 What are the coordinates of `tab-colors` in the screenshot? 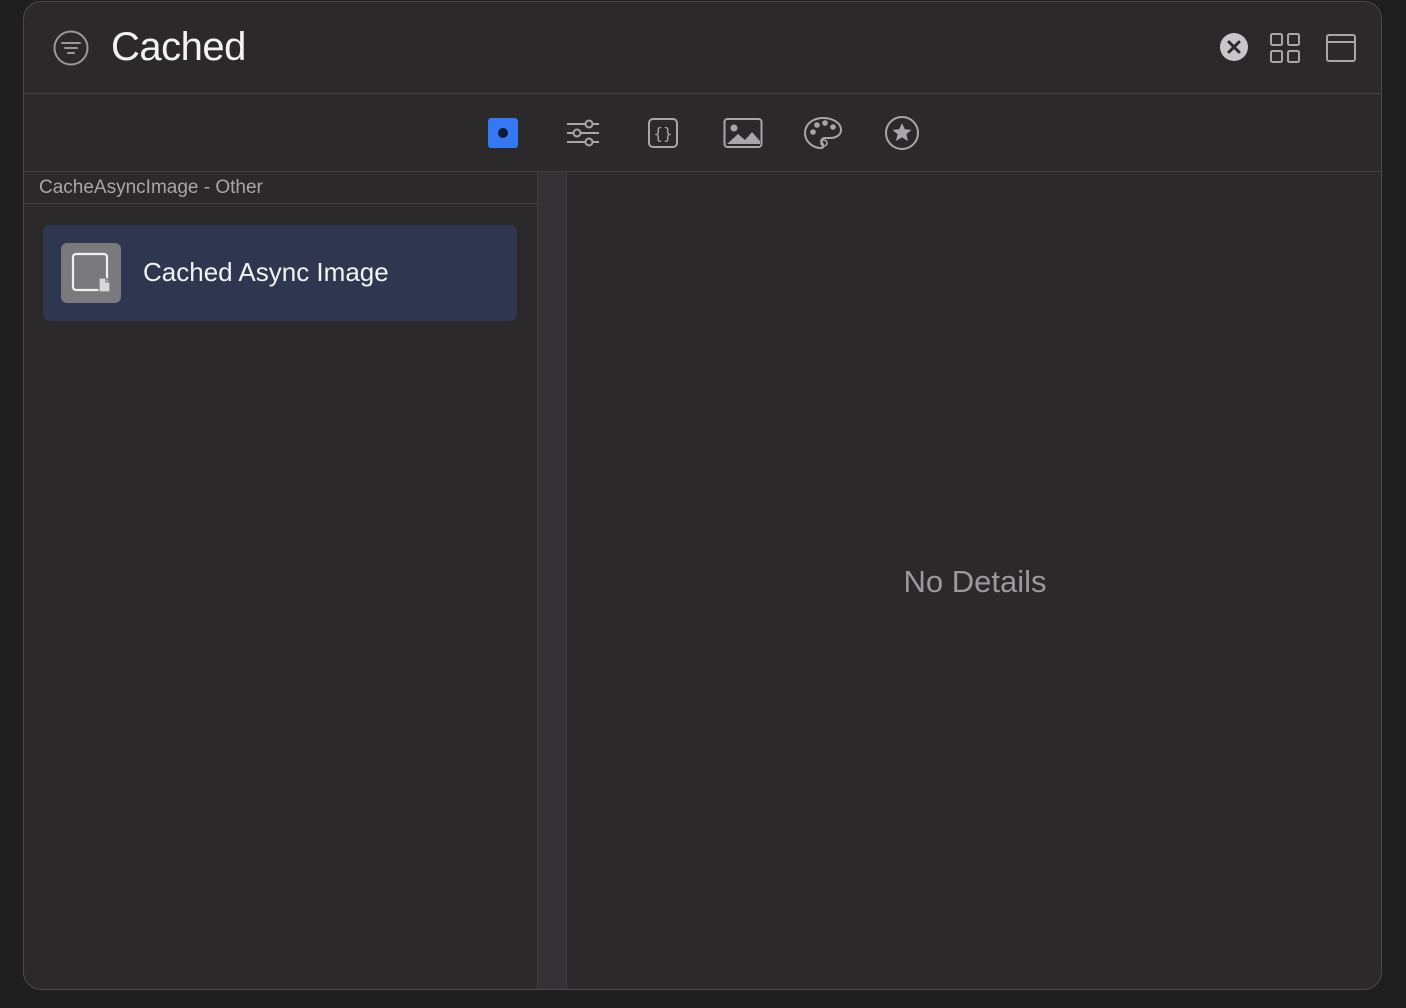 It's located at (823, 133).